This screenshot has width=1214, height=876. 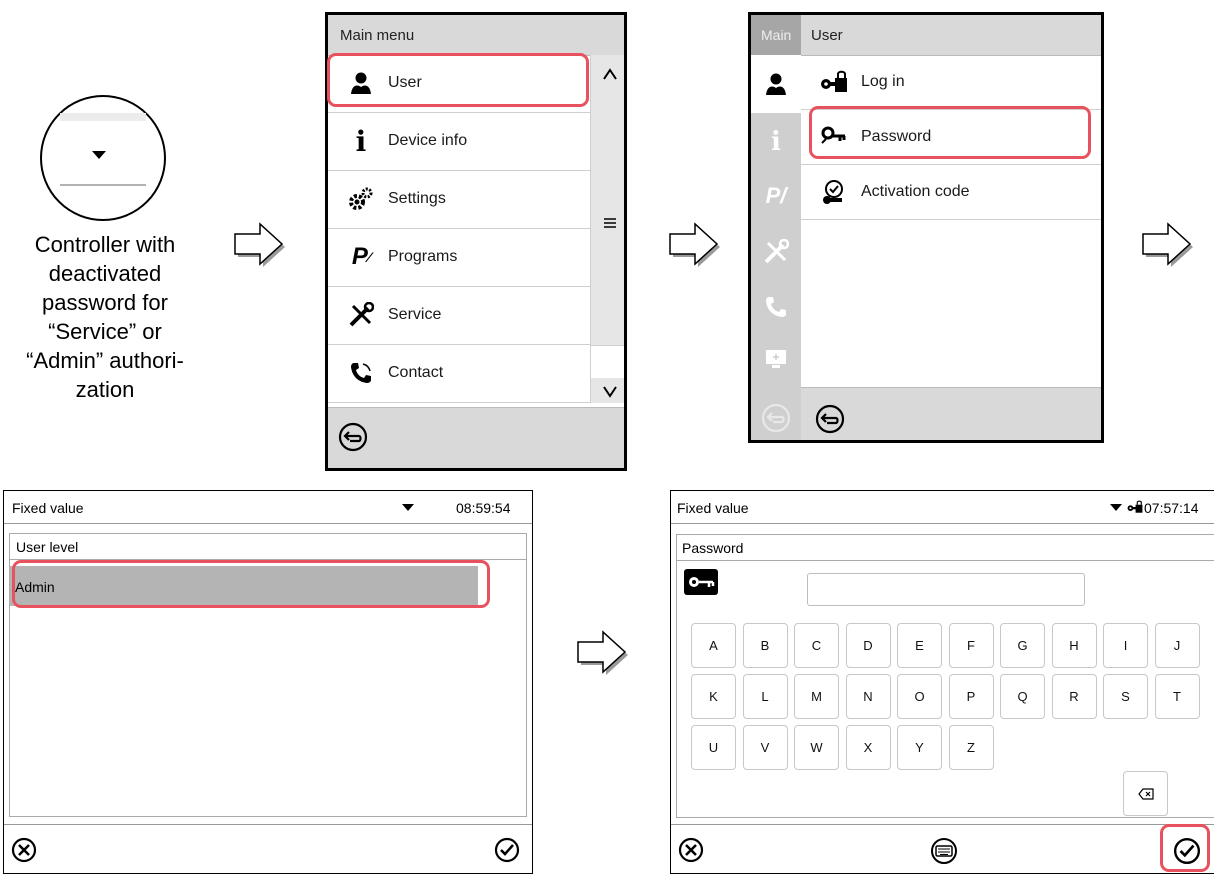 I want to click on list-item-label: Admin, so click(x=35, y=587).